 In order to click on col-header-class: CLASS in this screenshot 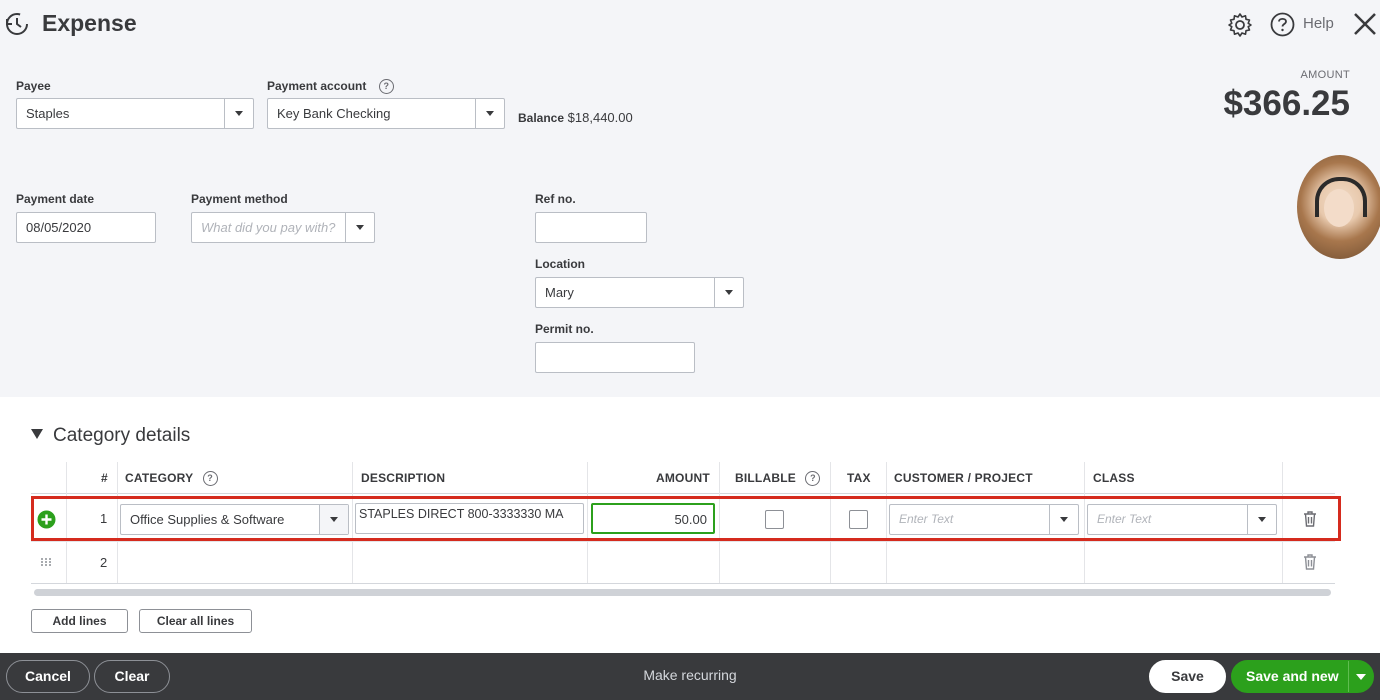, I will do `click(1114, 478)`.